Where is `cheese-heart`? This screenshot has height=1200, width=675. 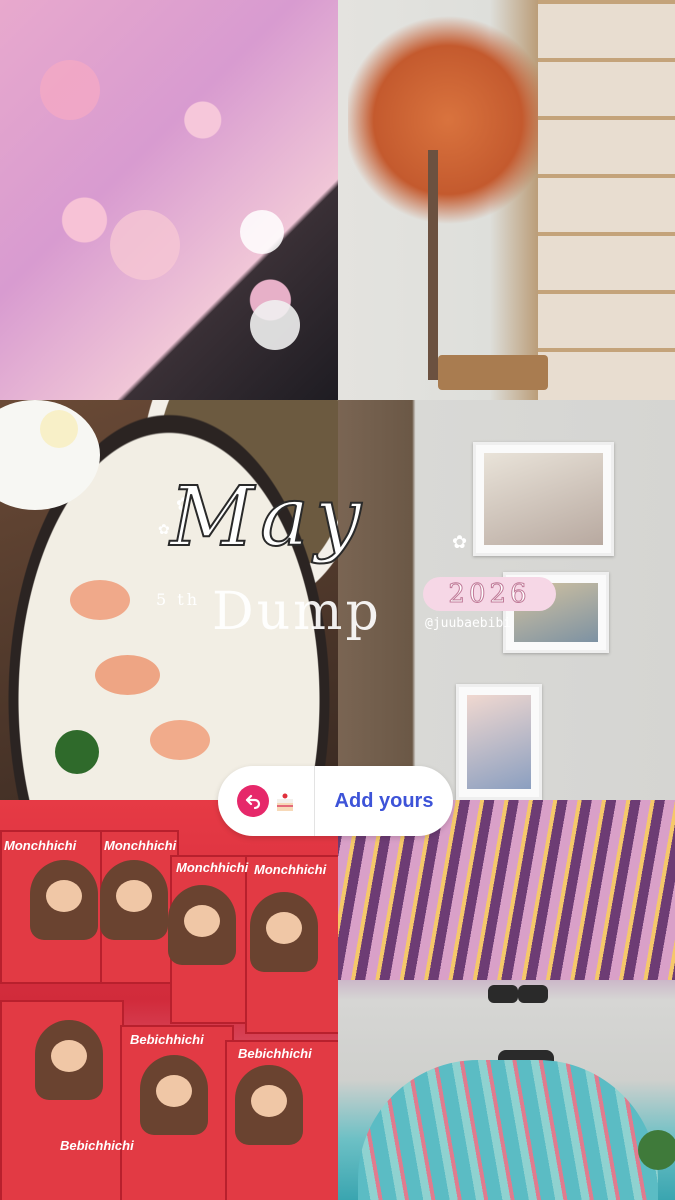
cheese-heart is located at coordinates (59, 429).